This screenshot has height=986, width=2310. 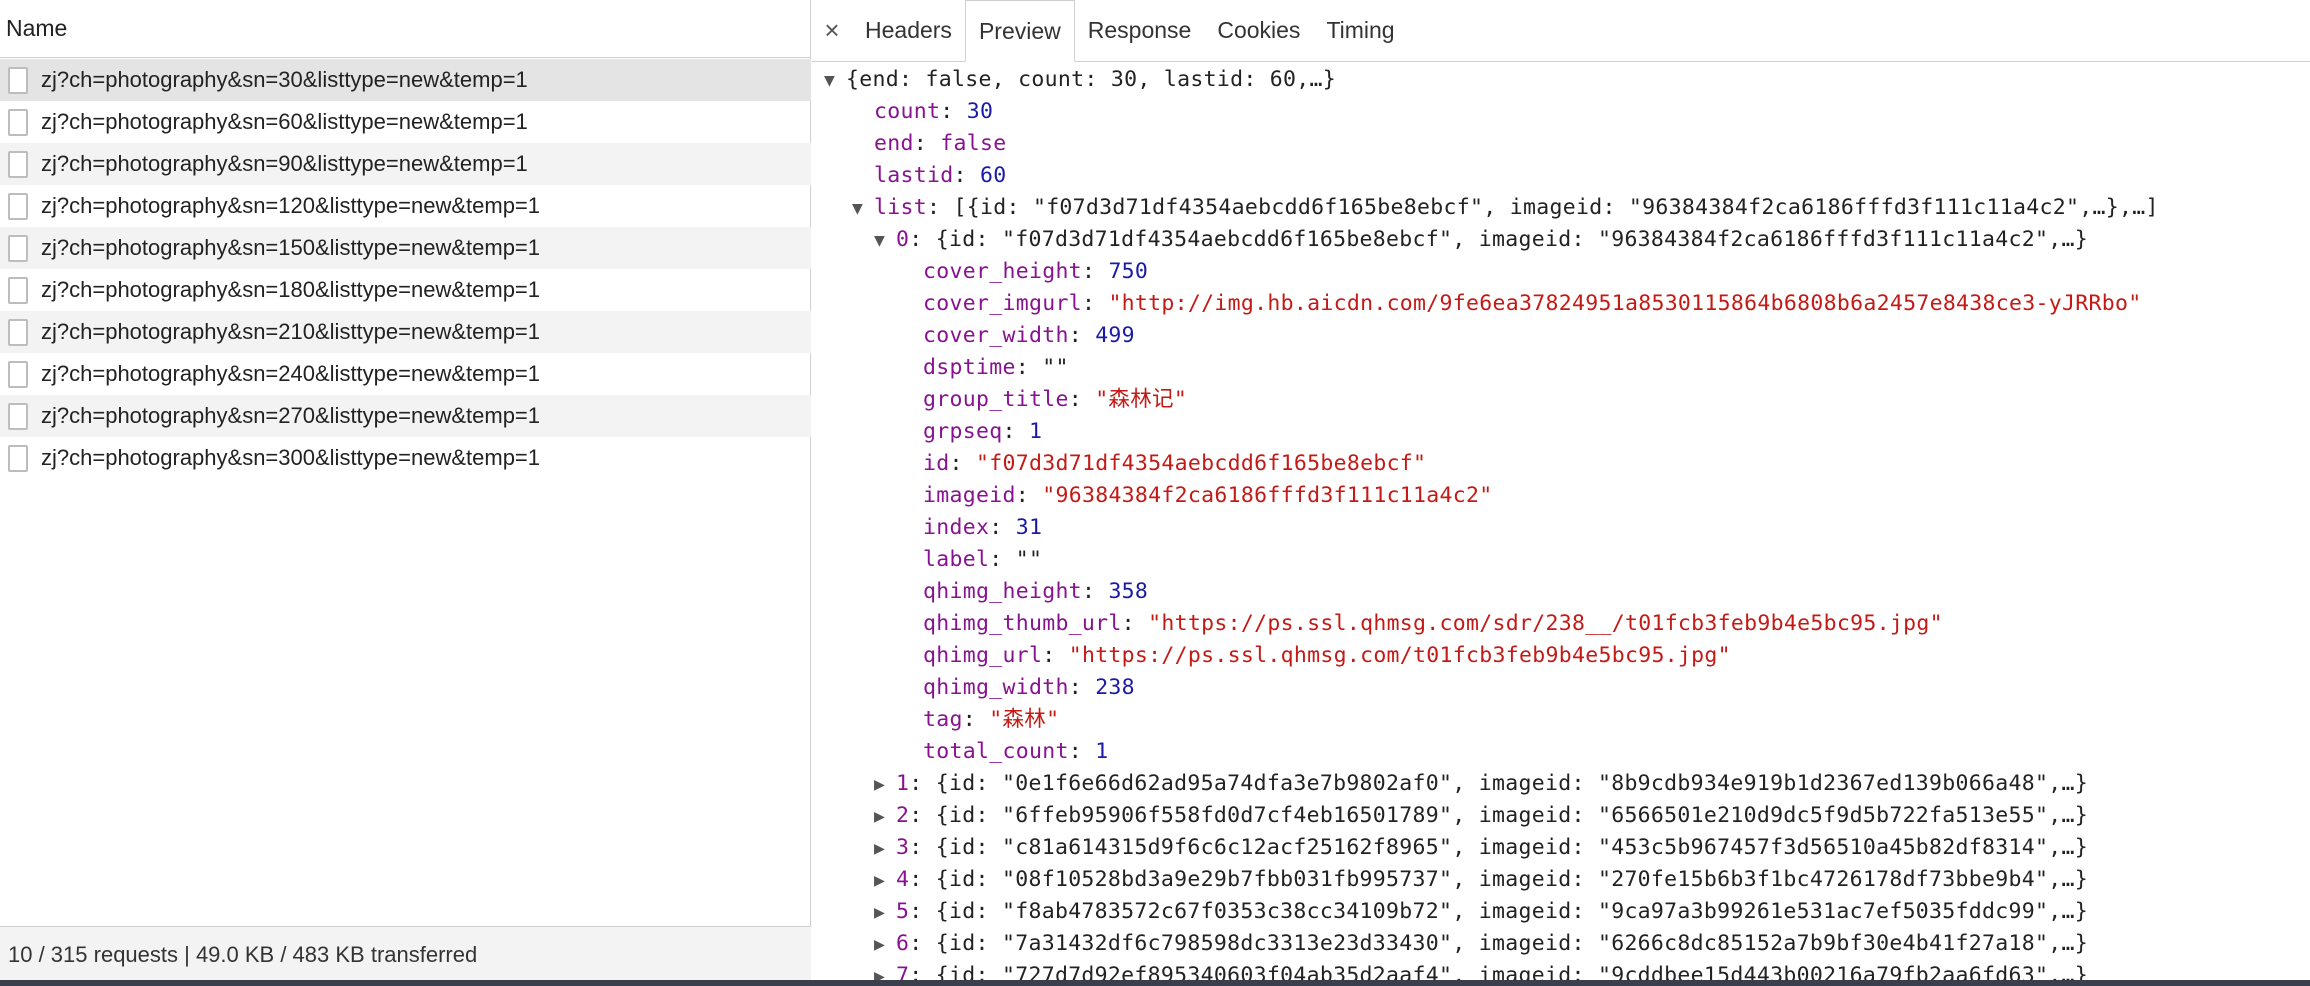 I want to click on json-field: tag: "森林", so click(x=991, y=720).